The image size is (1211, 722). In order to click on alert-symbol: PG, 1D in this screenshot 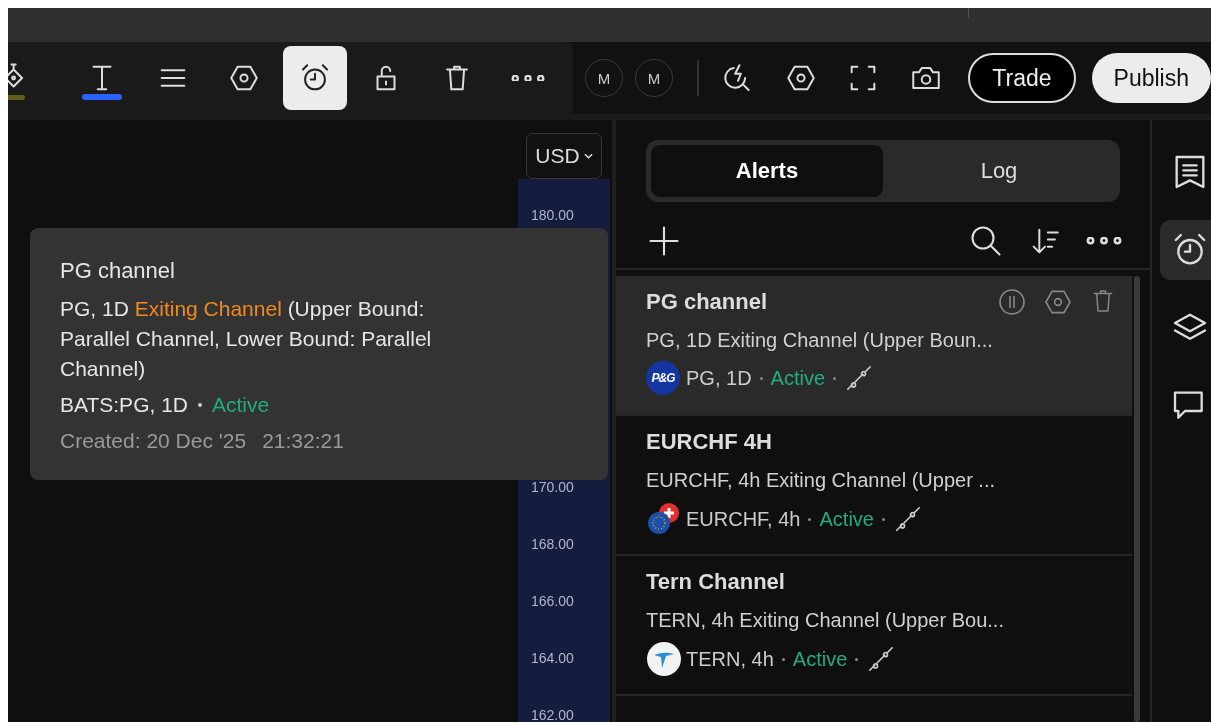, I will do `click(719, 378)`.